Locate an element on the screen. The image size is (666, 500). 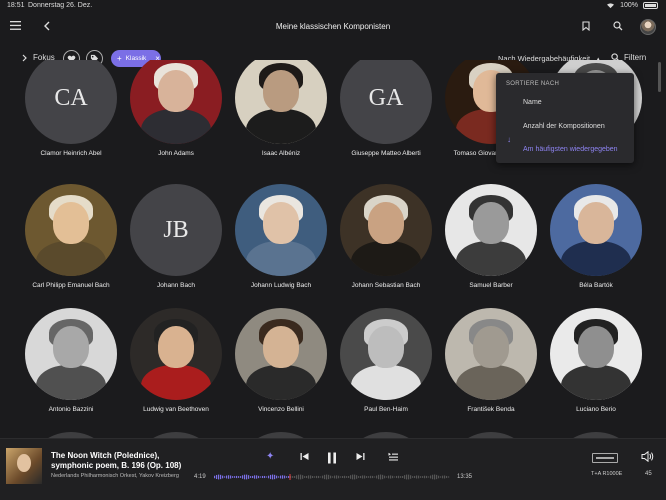
sparkle-icon: ✦ is located at coordinates (270, 456).